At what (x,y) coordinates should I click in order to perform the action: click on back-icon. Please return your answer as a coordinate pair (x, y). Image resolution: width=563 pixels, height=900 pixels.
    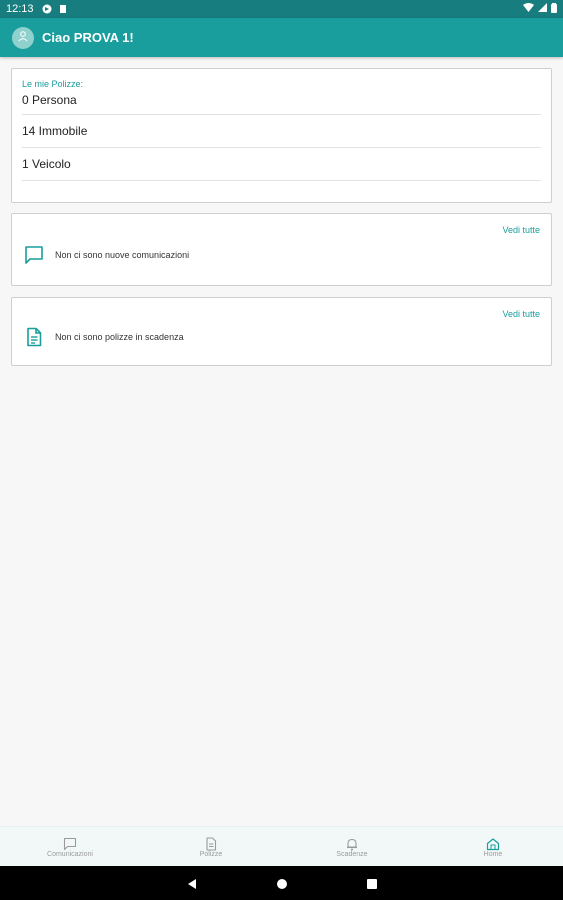
    Looking at the image, I should click on (192, 883).